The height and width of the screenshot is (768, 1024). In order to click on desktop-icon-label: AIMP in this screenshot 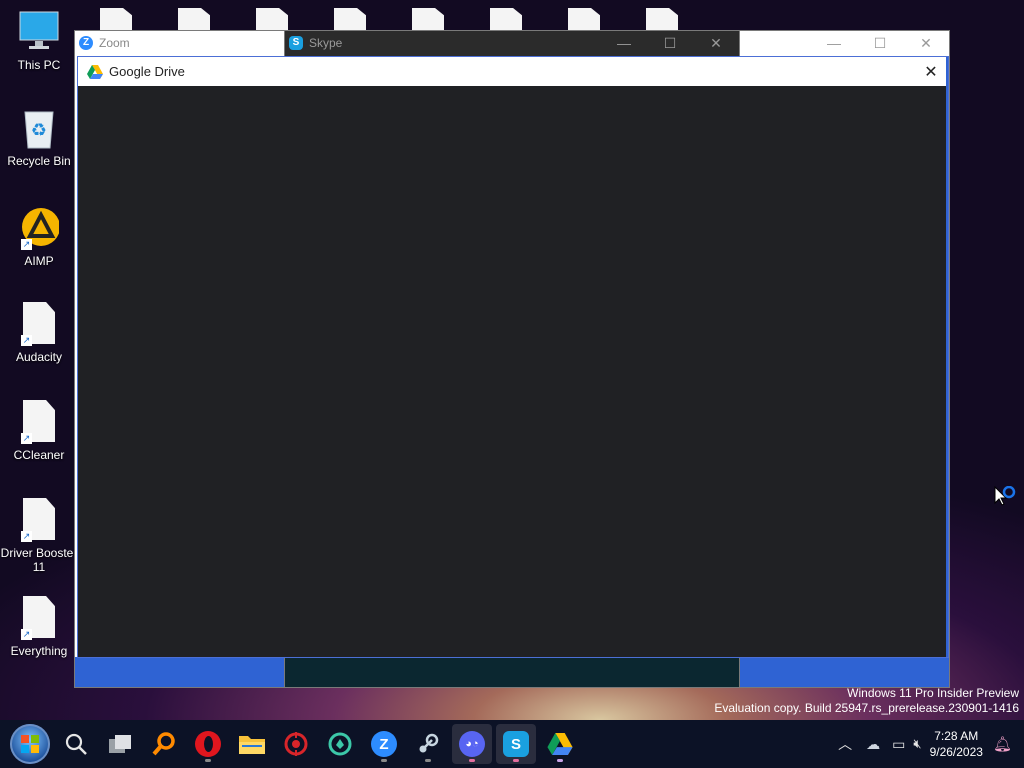, I will do `click(39, 261)`.